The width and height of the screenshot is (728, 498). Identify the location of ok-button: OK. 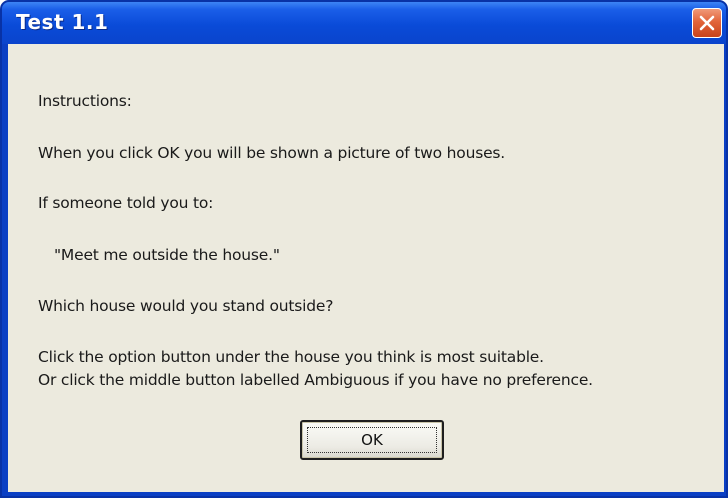
(372, 440).